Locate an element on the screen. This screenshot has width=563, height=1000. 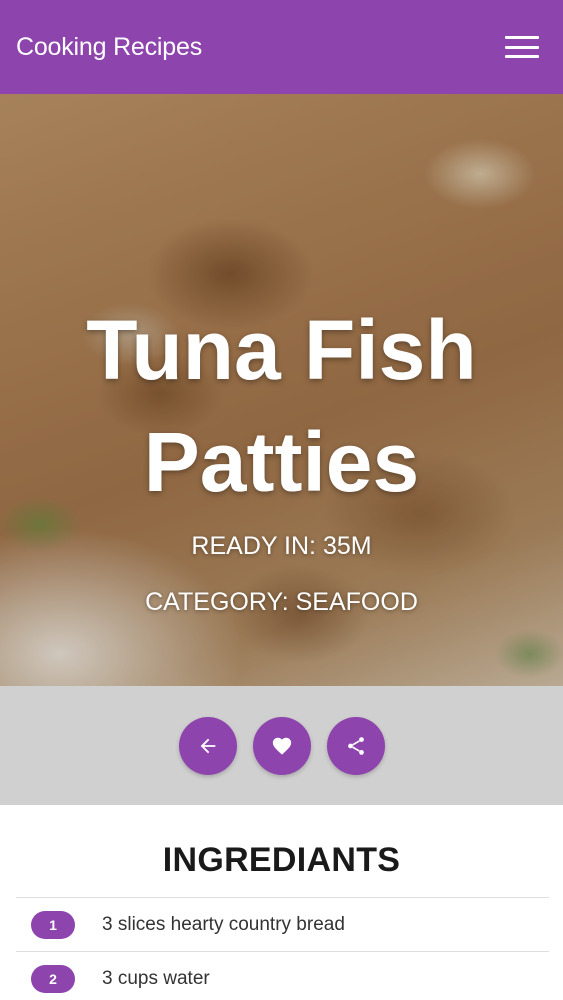
share-button is located at coordinates (355, 745).